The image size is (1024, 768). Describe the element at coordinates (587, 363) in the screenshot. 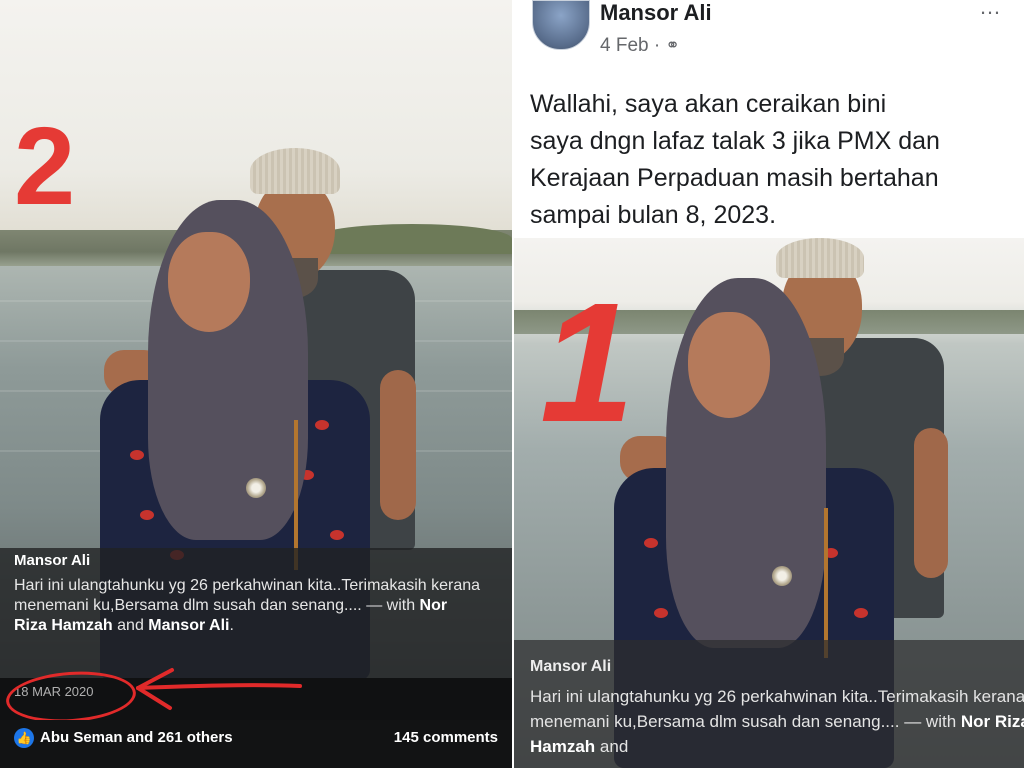

I see `marker-number-one: 1` at that location.